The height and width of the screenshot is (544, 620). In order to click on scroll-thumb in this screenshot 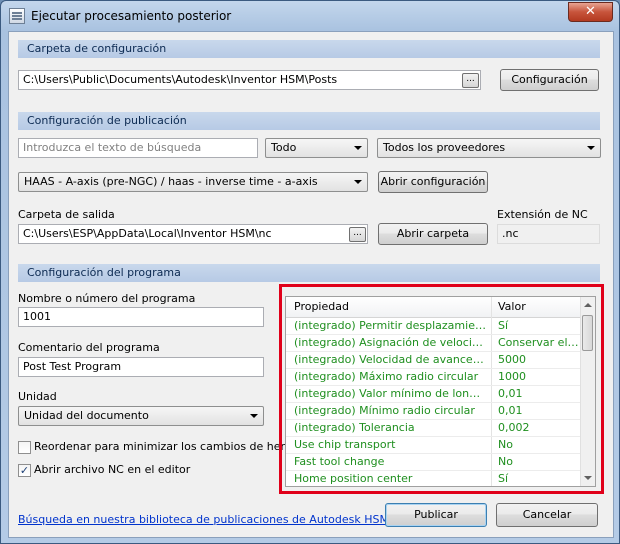, I will do `click(587, 333)`.